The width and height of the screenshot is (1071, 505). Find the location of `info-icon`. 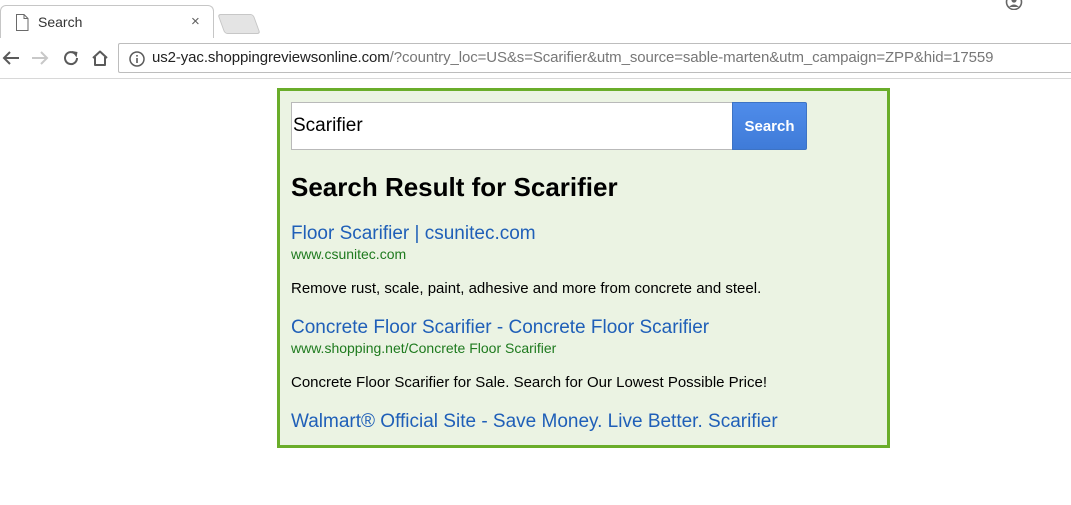

info-icon is located at coordinates (137, 59).